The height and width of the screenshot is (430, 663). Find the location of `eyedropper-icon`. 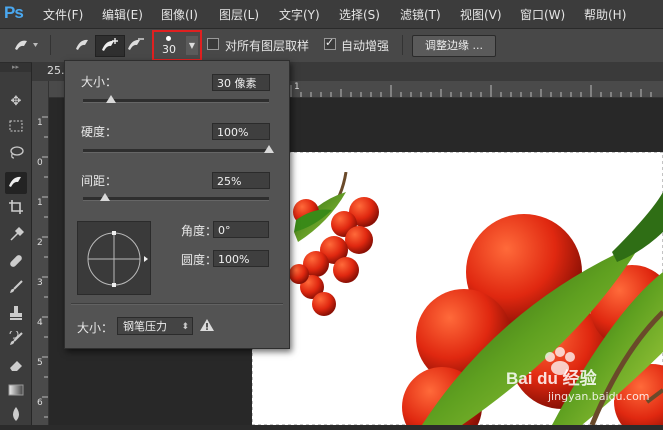

eyedropper-icon is located at coordinates (17, 233).